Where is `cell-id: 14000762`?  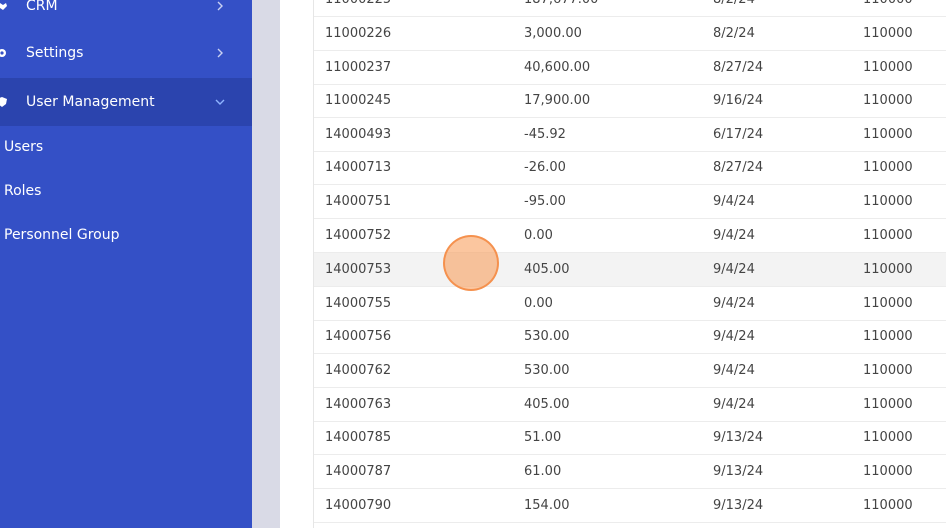
cell-id: 14000762 is located at coordinates (358, 370).